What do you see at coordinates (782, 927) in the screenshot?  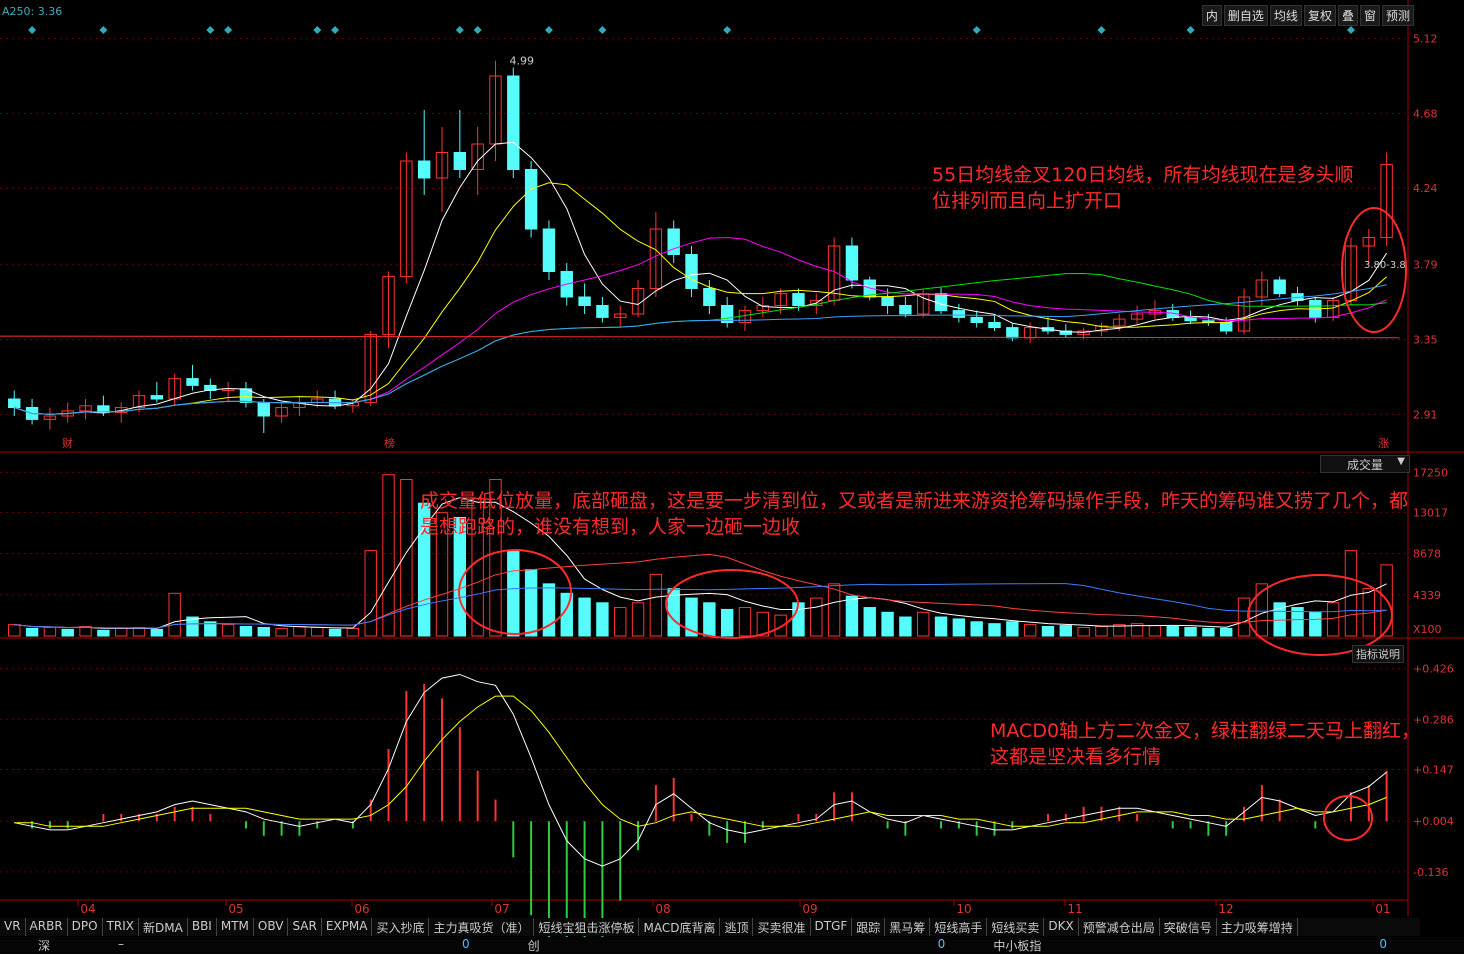 I see `indicator-tab: 买卖很准` at bounding box center [782, 927].